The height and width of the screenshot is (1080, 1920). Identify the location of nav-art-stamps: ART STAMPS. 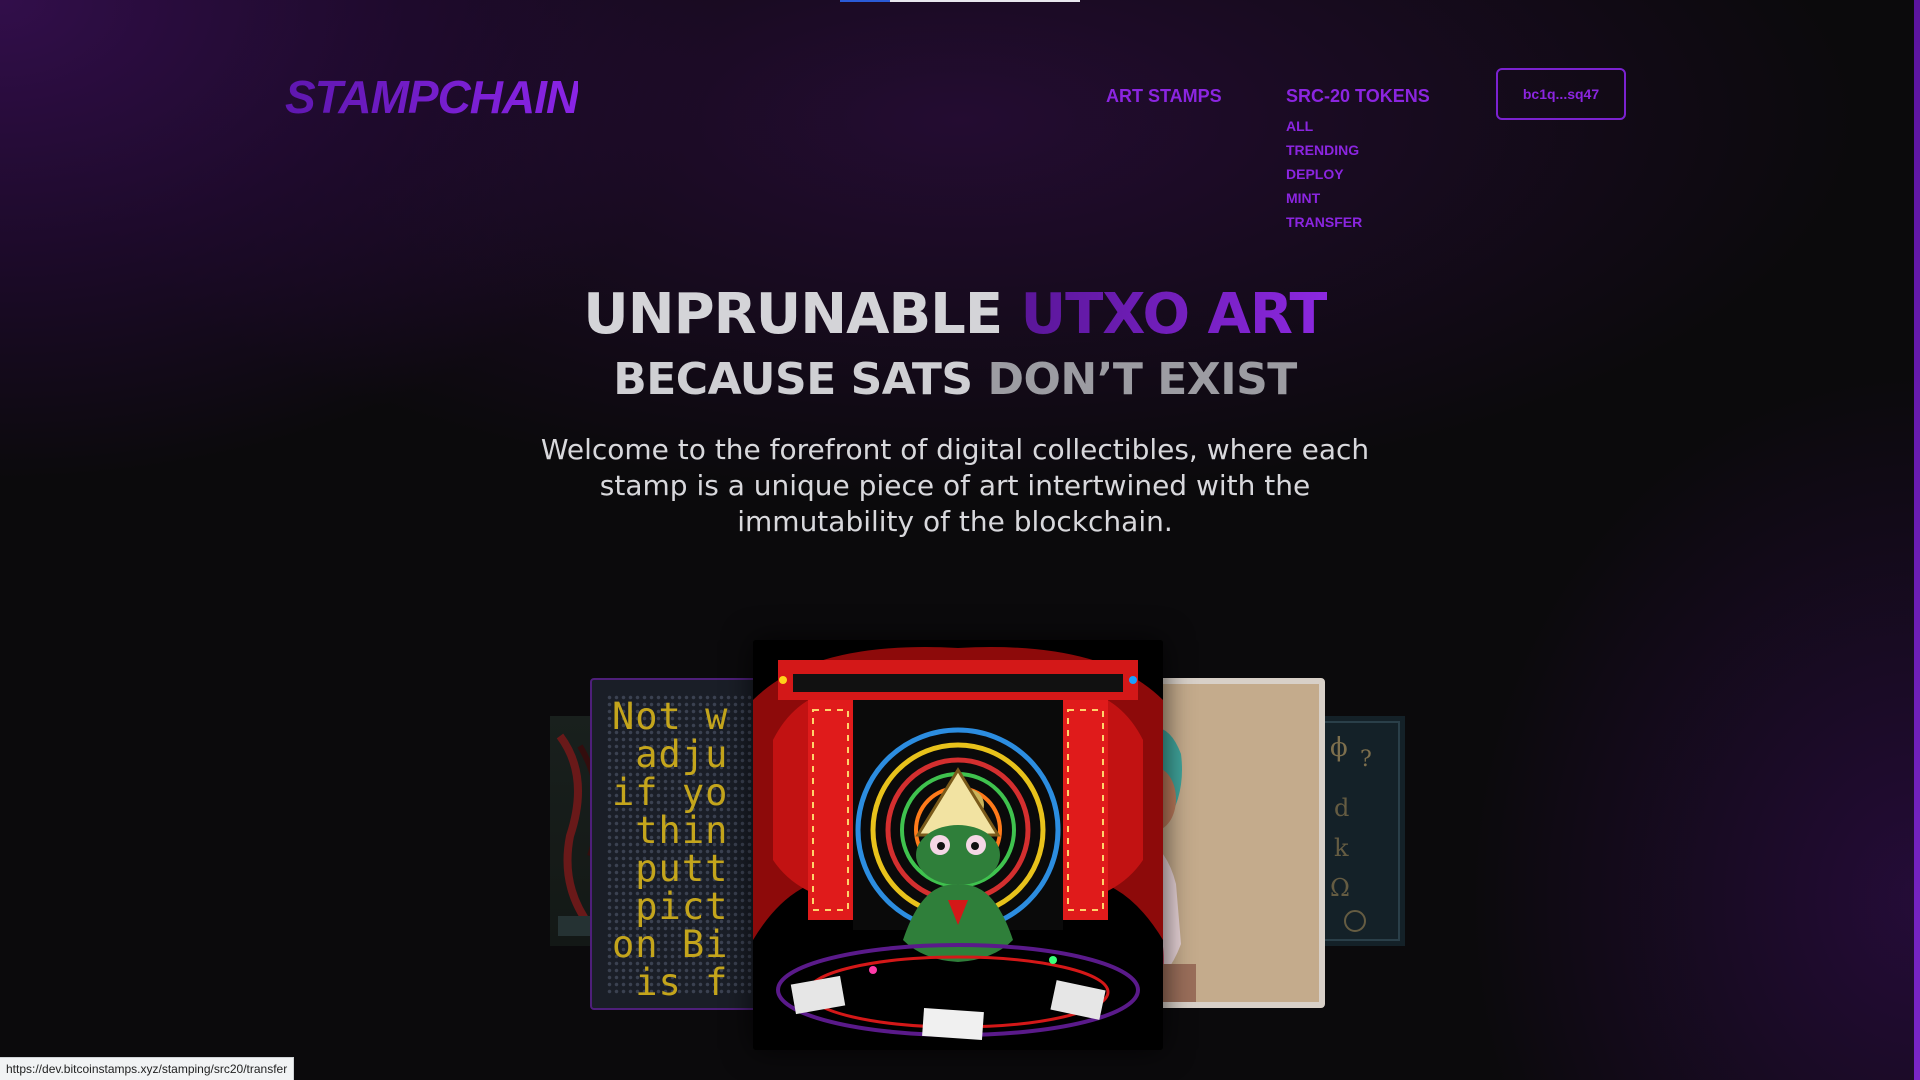
(1164, 96).